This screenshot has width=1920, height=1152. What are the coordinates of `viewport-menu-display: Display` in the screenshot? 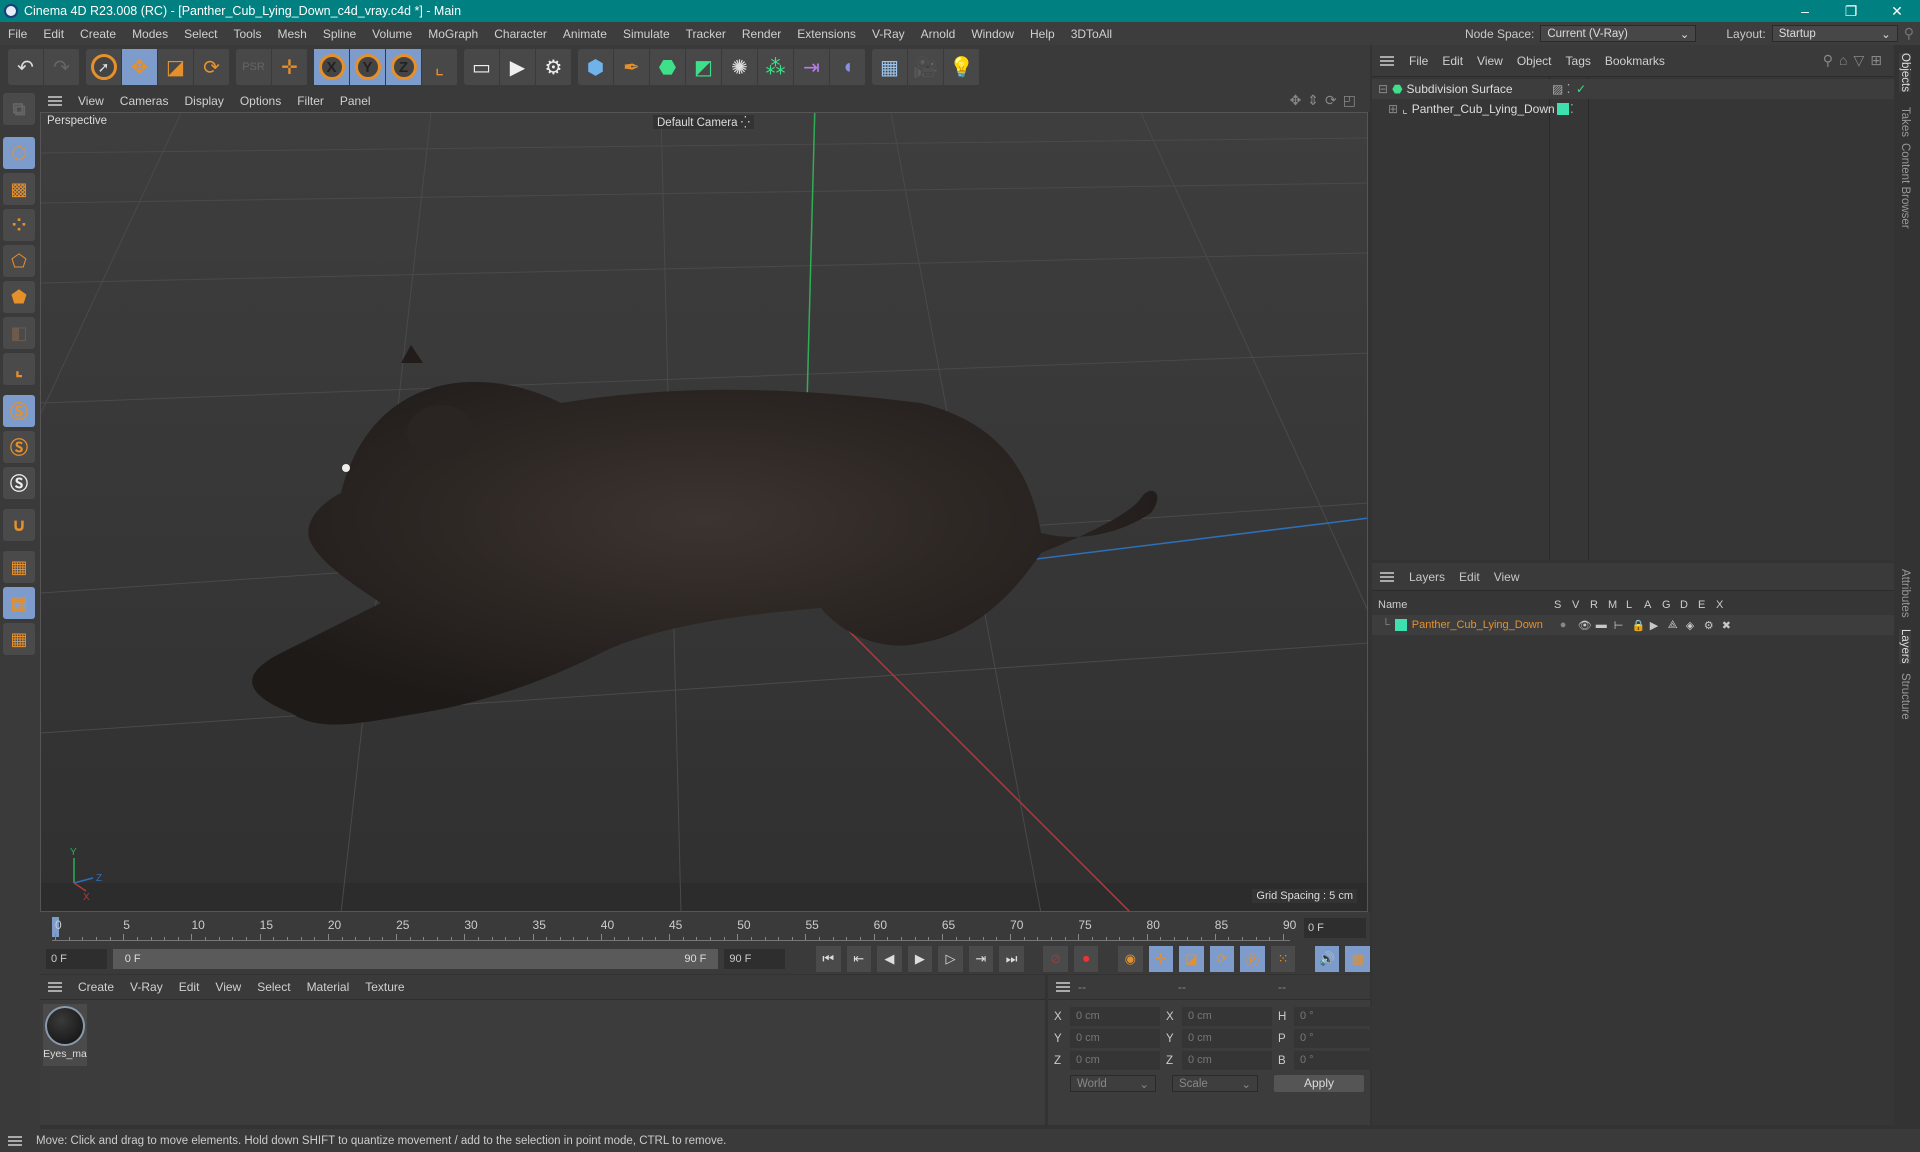 It's located at (203, 101).